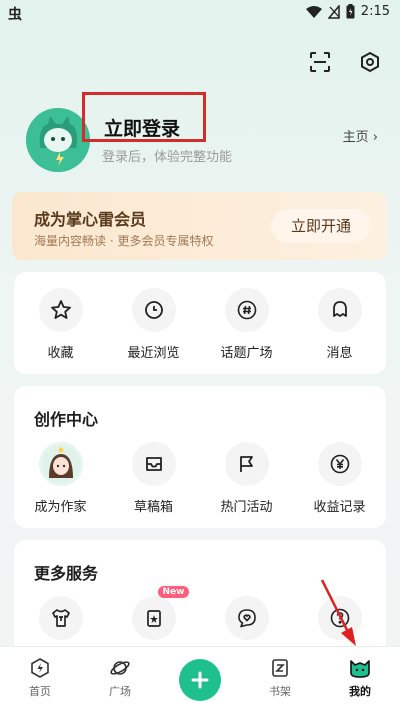 The height and width of the screenshot is (712, 400). Describe the element at coordinates (15, 15) in the screenshot. I see `app-notification-icon: 虫` at that location.